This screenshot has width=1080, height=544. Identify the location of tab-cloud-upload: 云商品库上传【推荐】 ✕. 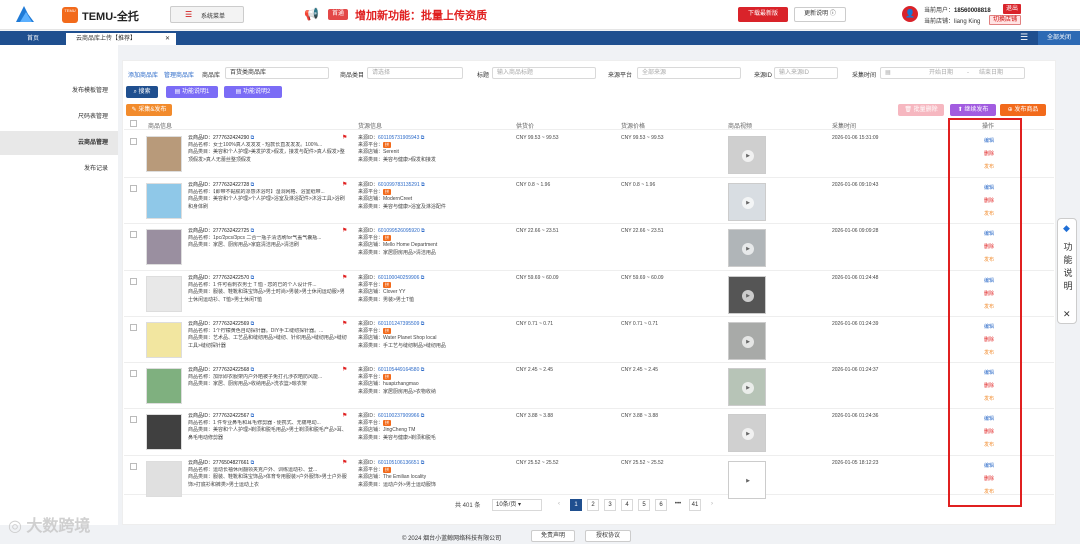
(121, 39).